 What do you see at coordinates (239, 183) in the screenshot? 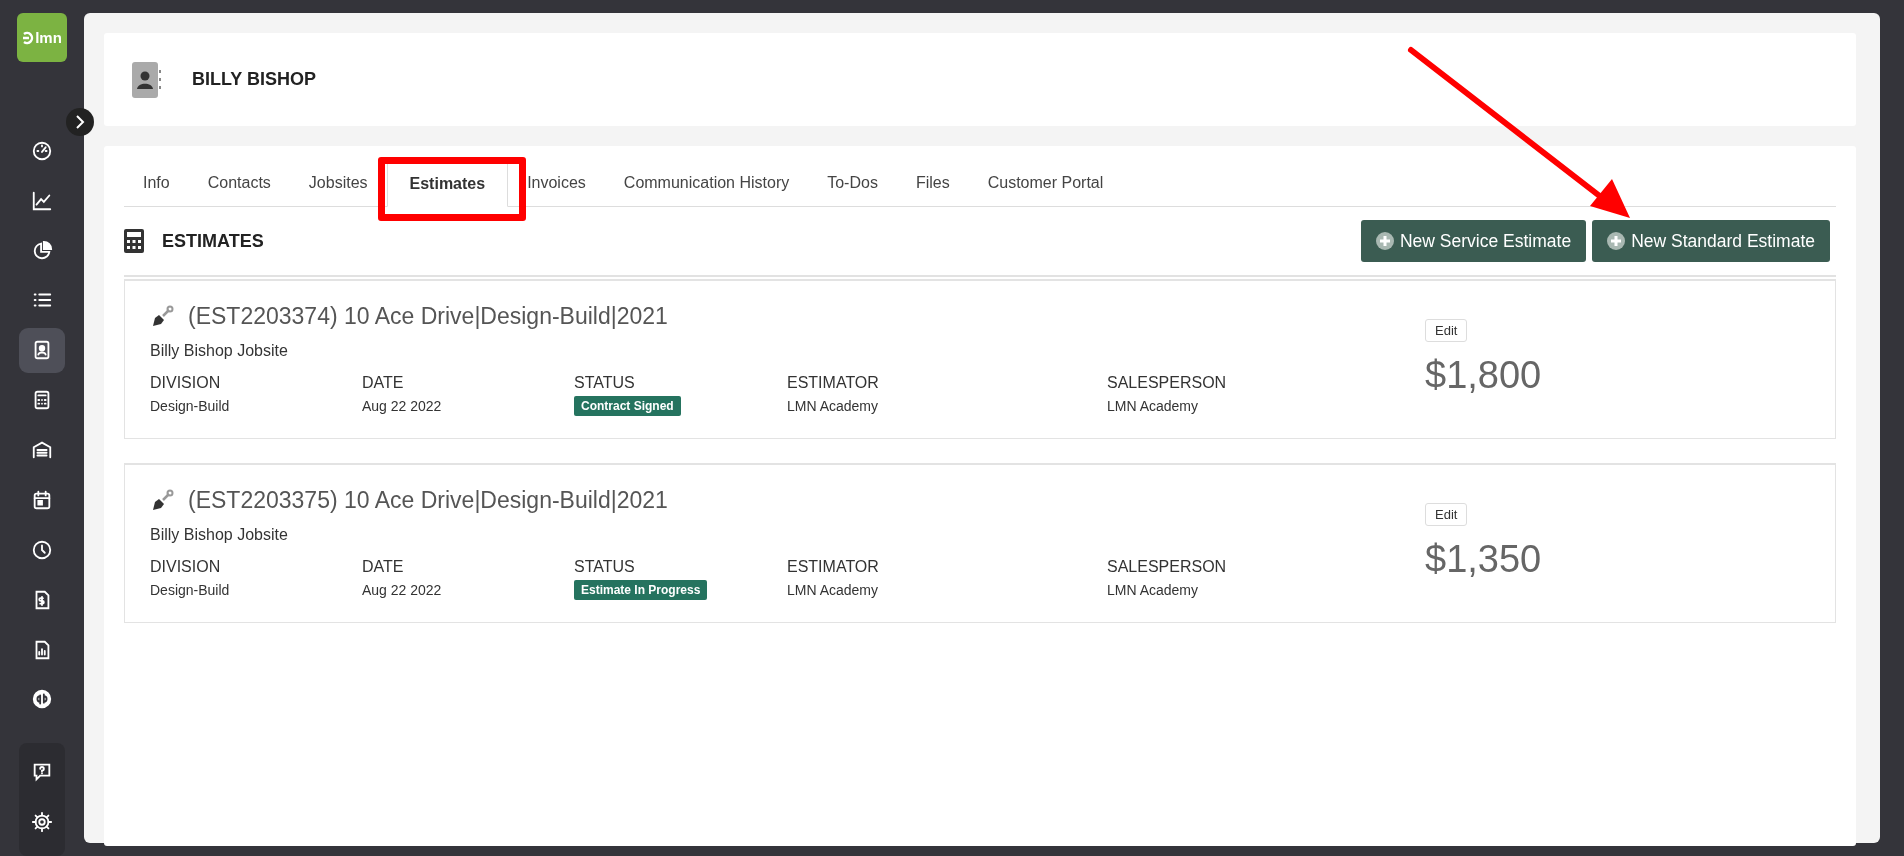
I see `tab: Contacts` at bounding box center [239, 183].